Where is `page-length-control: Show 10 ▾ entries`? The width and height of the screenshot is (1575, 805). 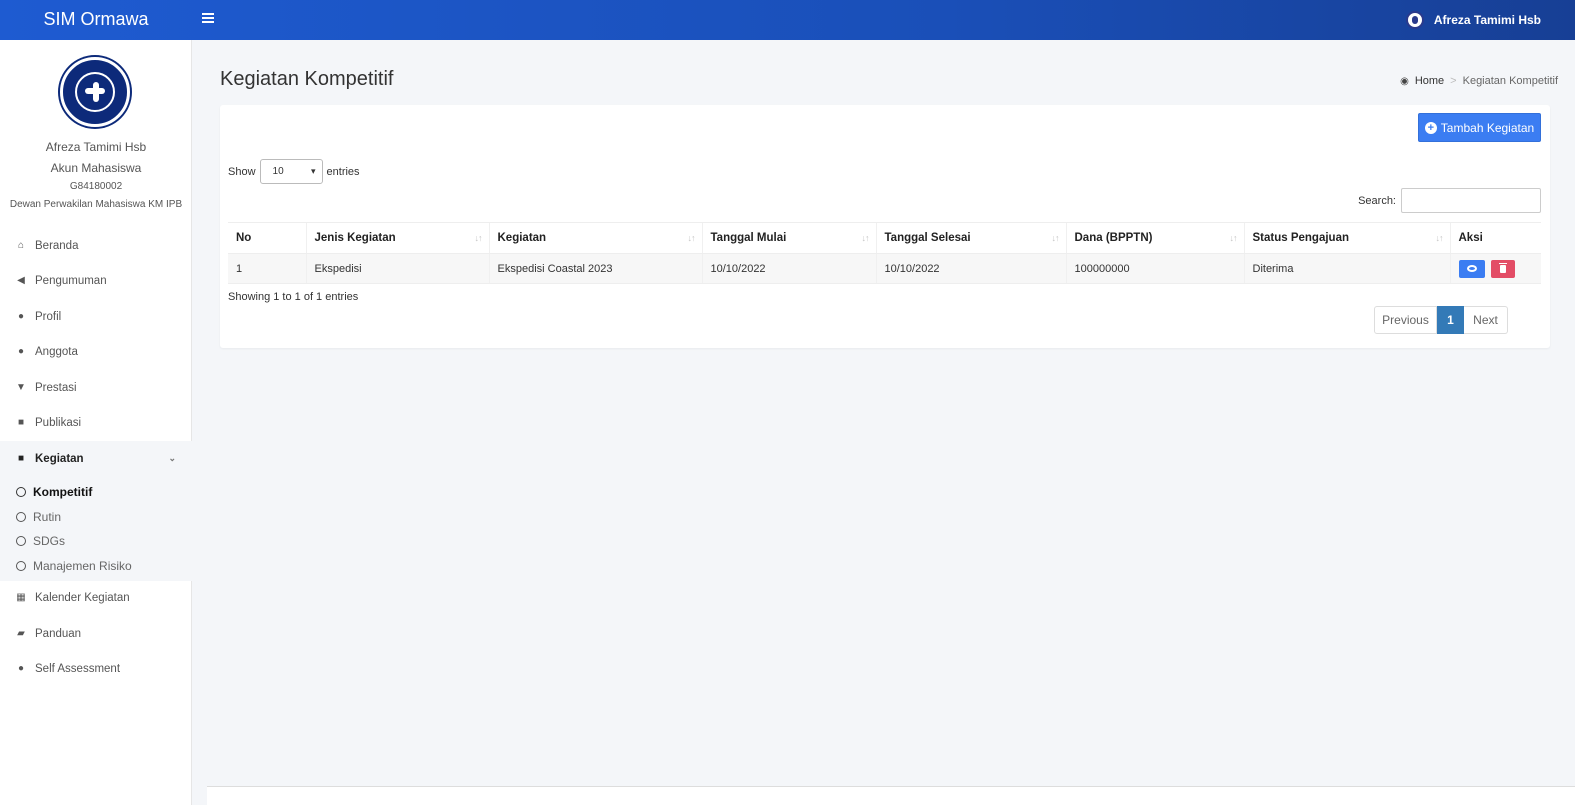
page-length-control: Show 10 ▾ entries is located at coordinates (294, 171).